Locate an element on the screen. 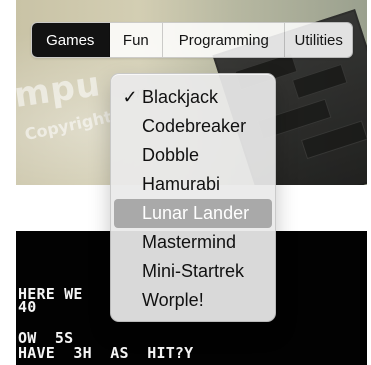 The image size is (371, 365). menu-item-label: Mini-Startrek is located at coordinates (193, 271).